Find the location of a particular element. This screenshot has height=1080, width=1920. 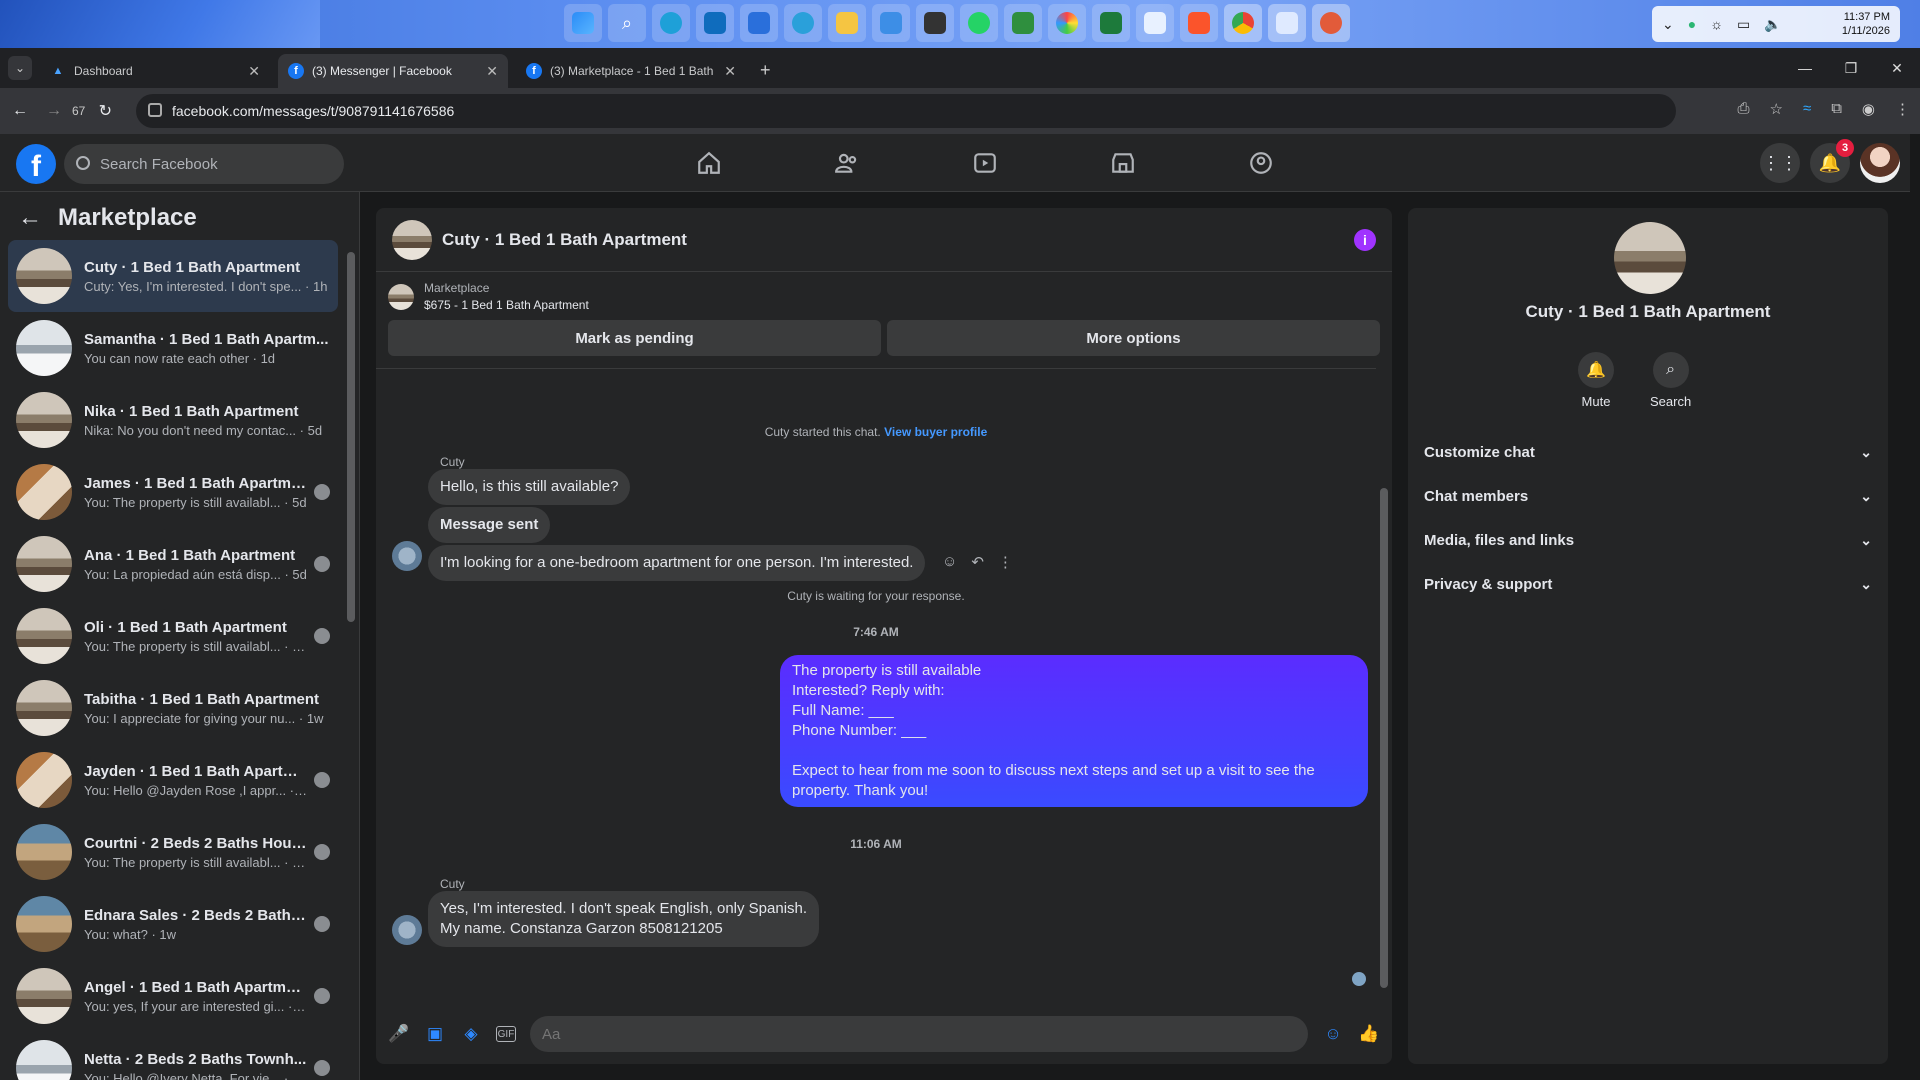

network-icon: ▭ is located at coordinates (1743, 24).